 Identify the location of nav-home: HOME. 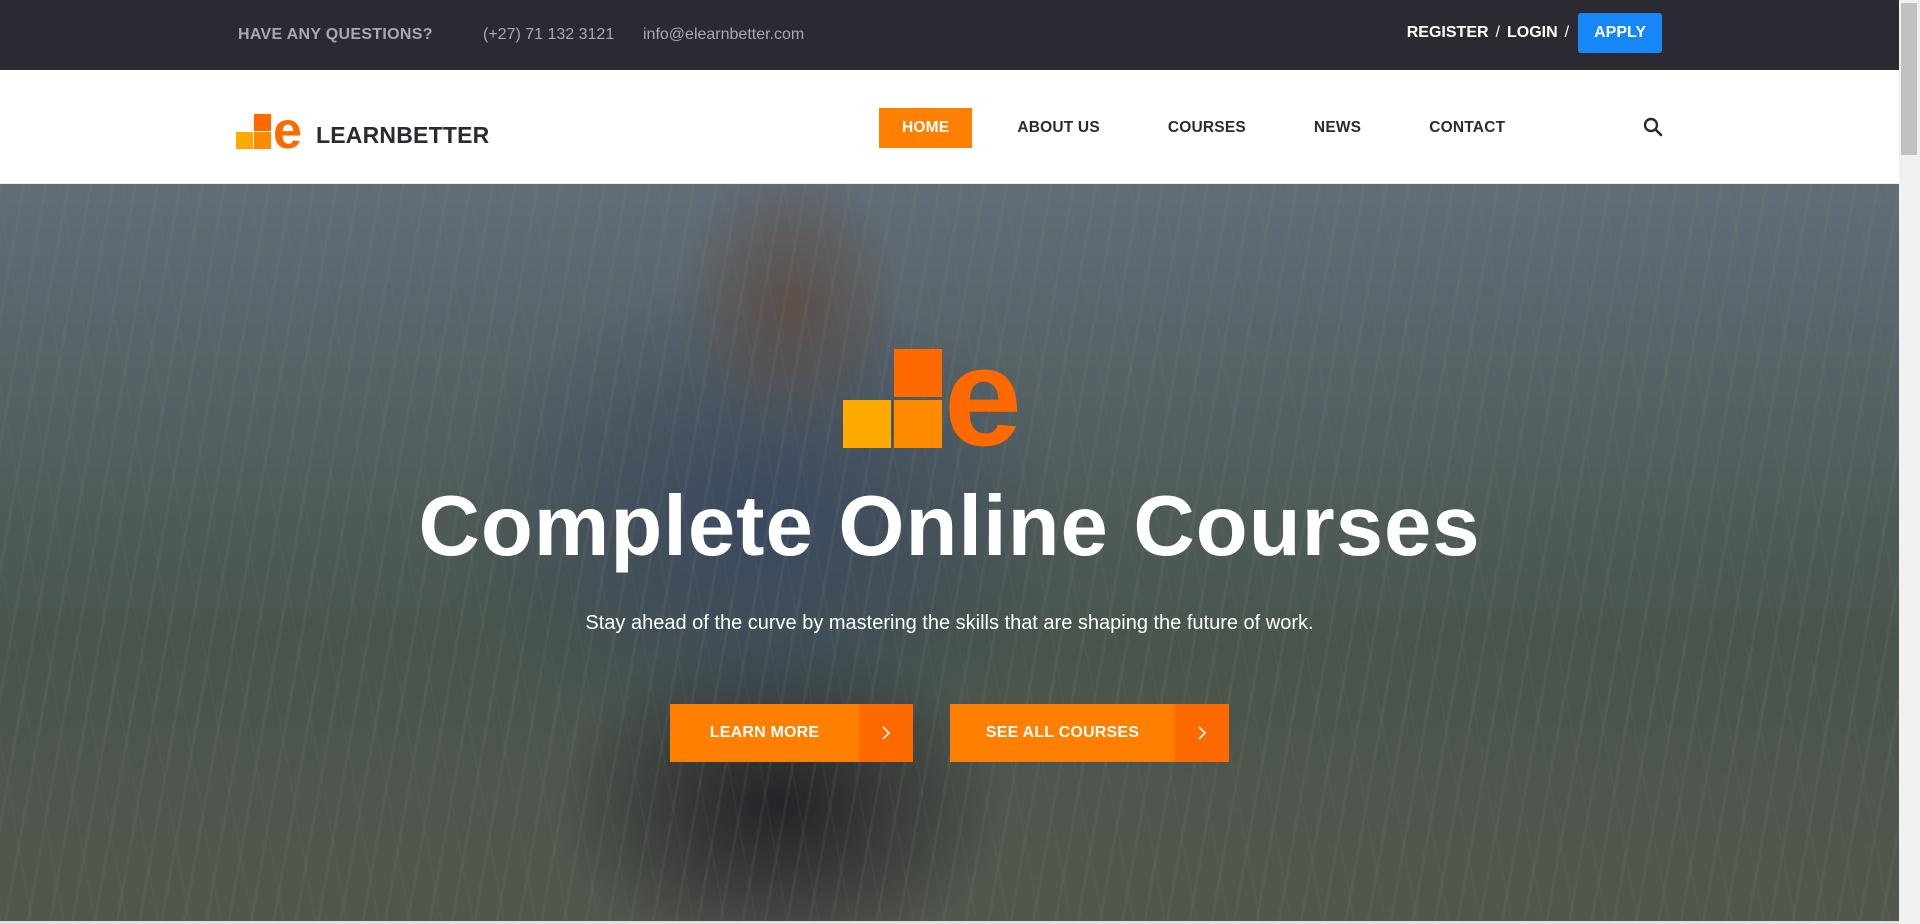
(926, 128).